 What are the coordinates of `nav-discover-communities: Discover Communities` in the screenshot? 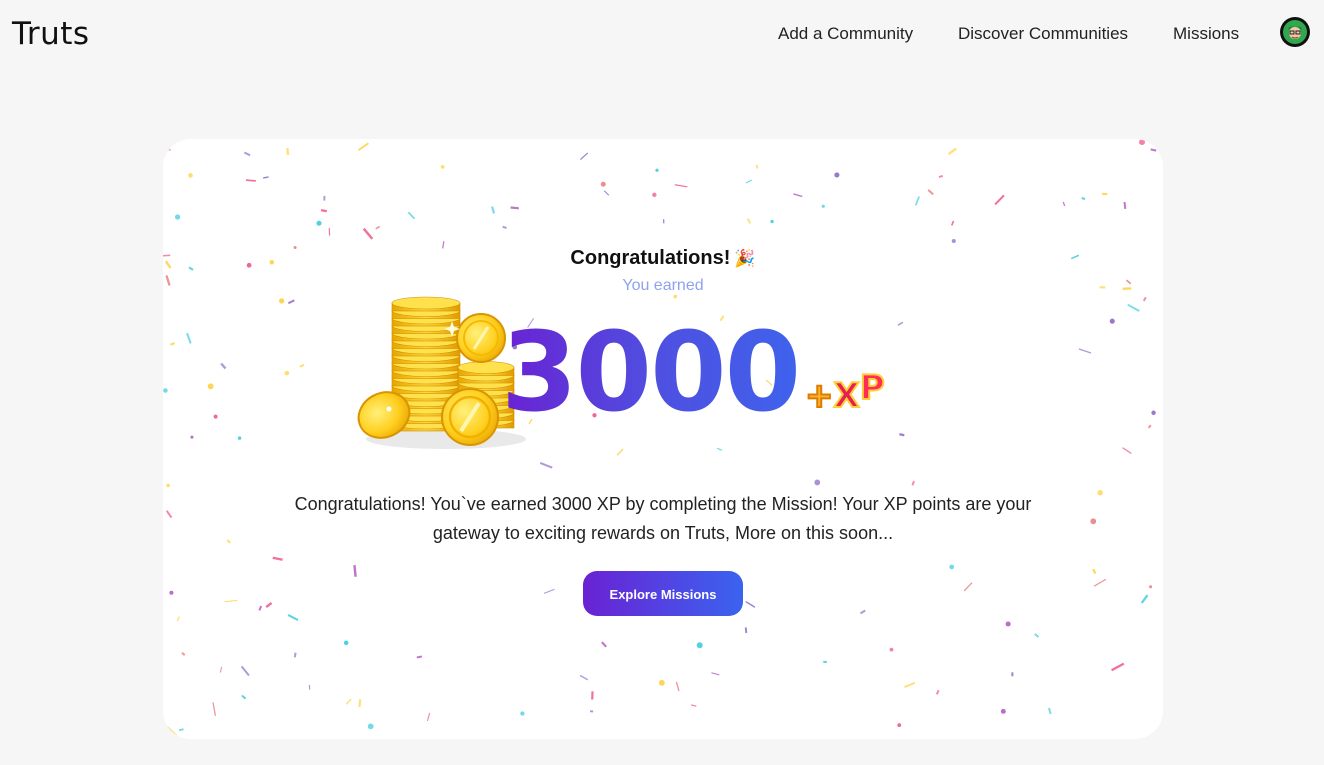 It's located at (1043, 34).